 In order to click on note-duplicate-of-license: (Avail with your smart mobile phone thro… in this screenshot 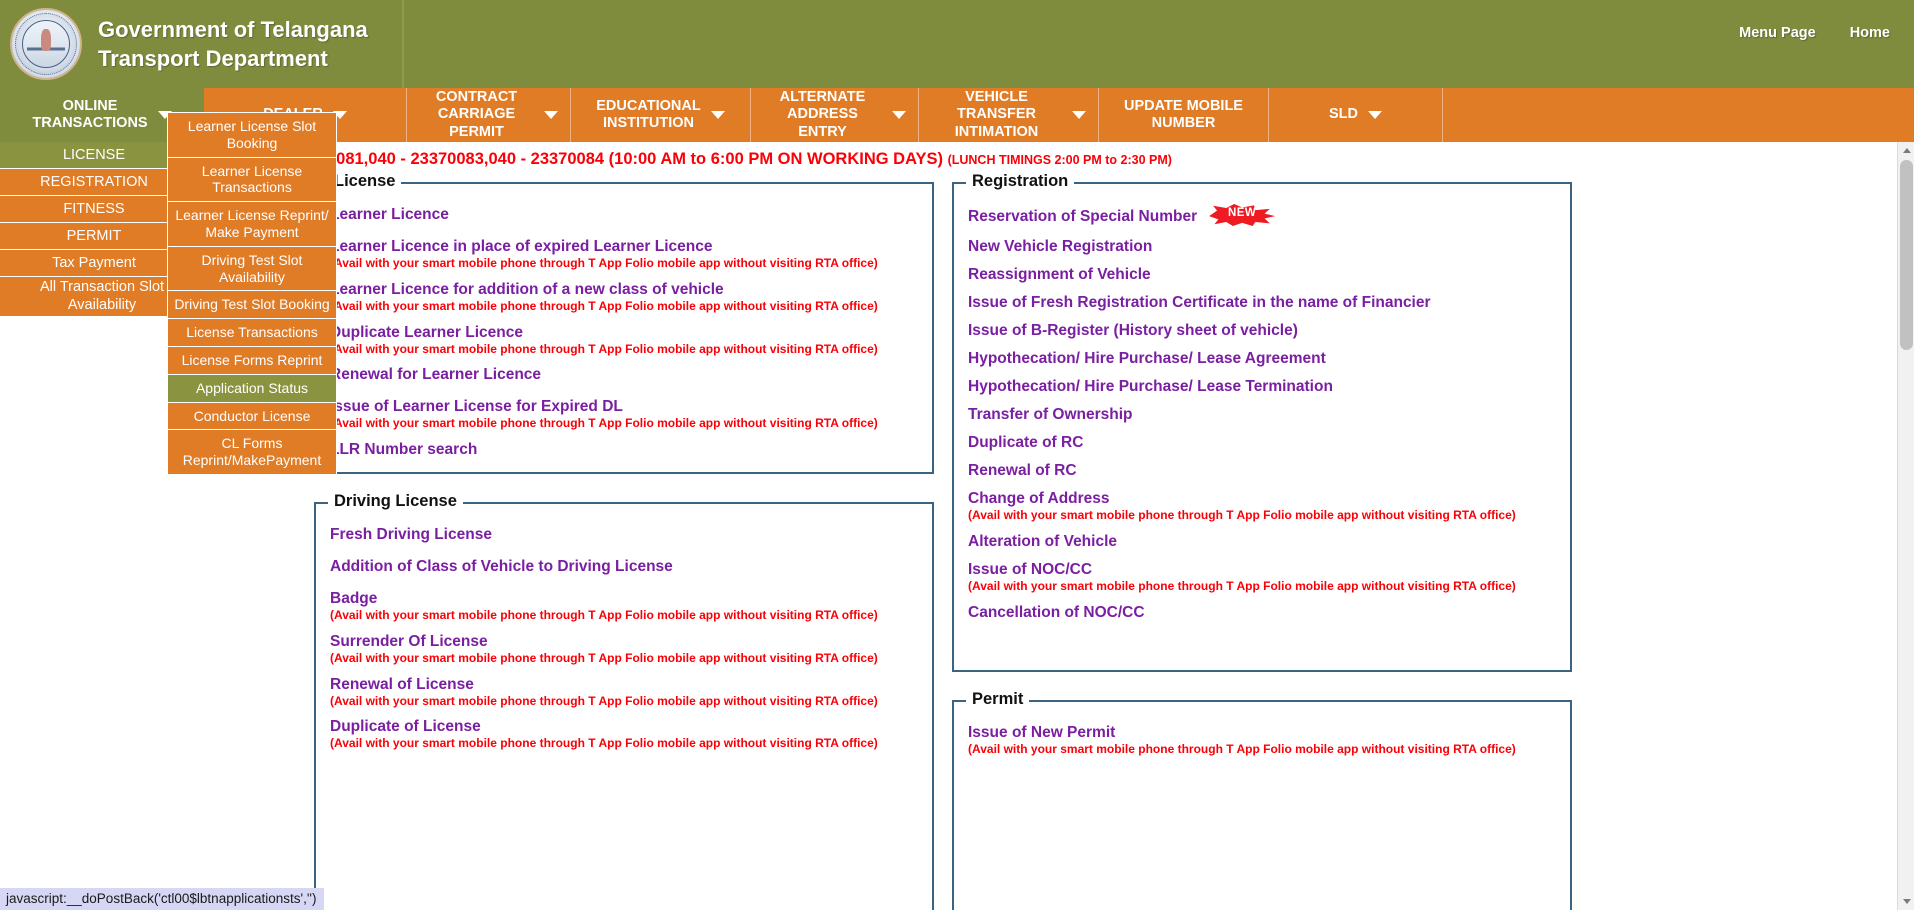, I will do `click(604, 743)`.